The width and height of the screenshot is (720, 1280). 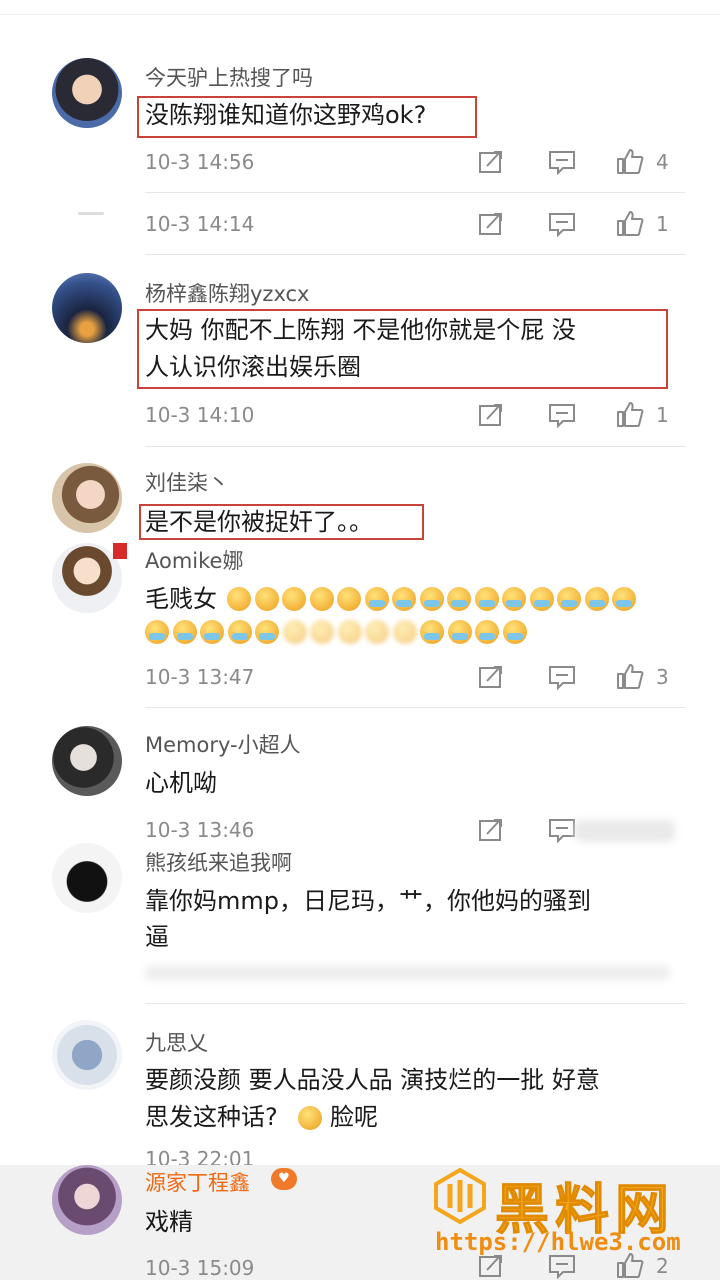 I want to click on username: 刘佳柒丶, so click(x=187, y=482).